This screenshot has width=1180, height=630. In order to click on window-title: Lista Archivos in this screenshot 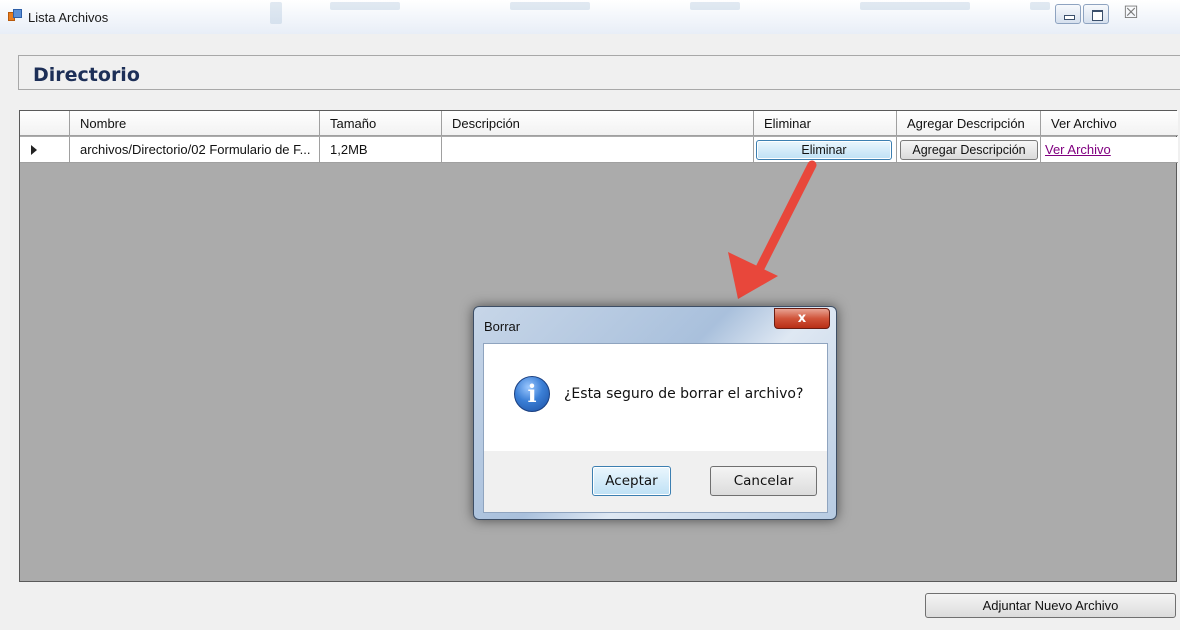, I will do `click(68, 17)`.